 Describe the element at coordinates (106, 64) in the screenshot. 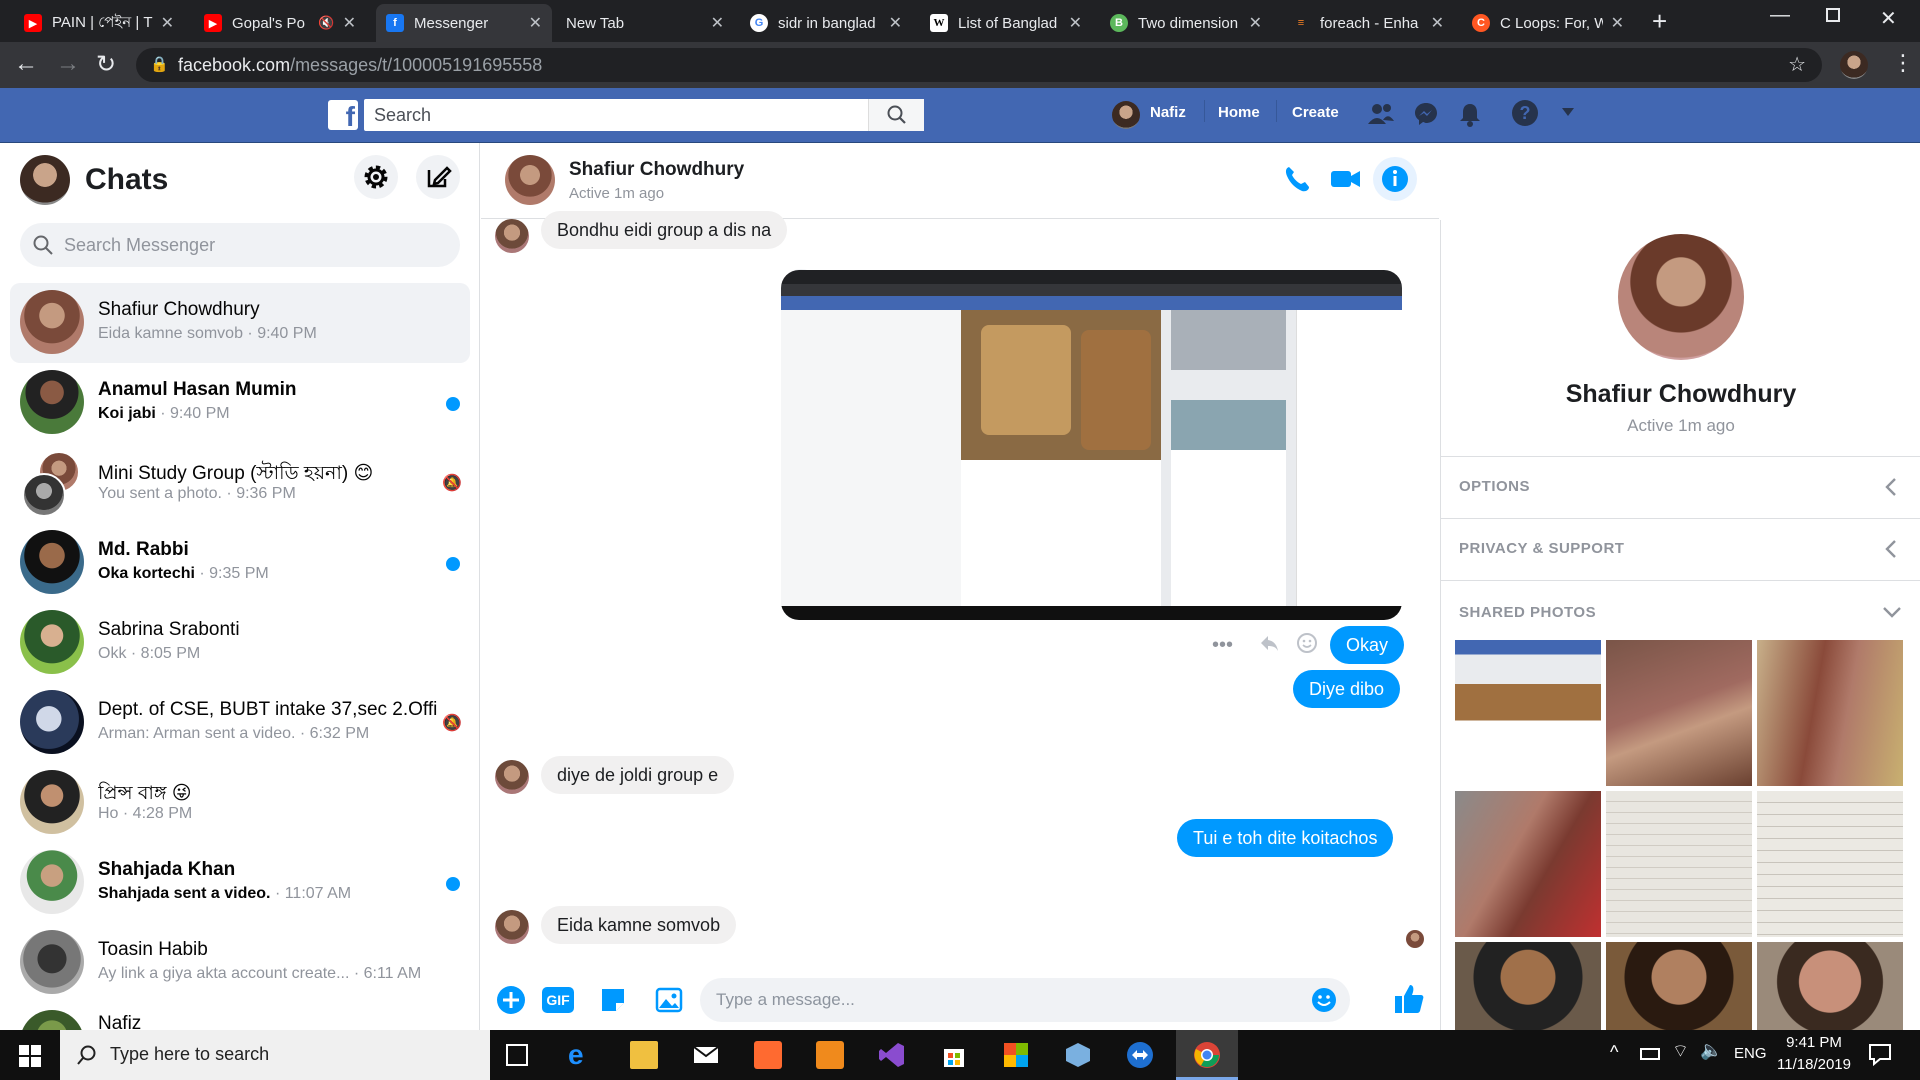

I see `reload-icon: ↻` at that location.